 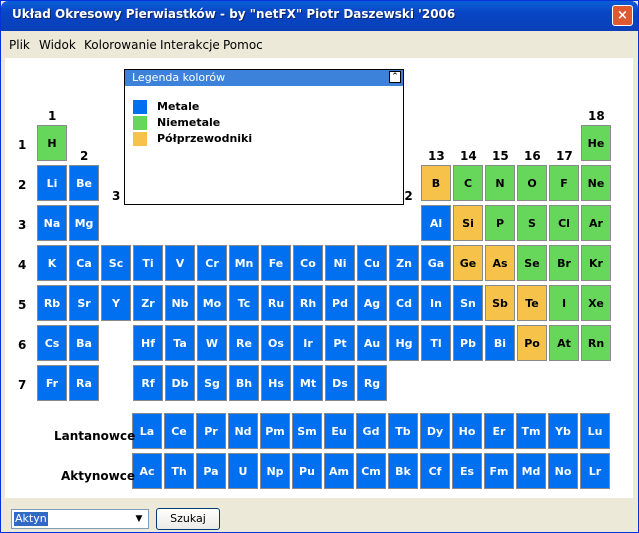 What do you see at coordinates (564, 343) in the screenshot?
I see `element-cell: At` at bounding box center [564, 343].